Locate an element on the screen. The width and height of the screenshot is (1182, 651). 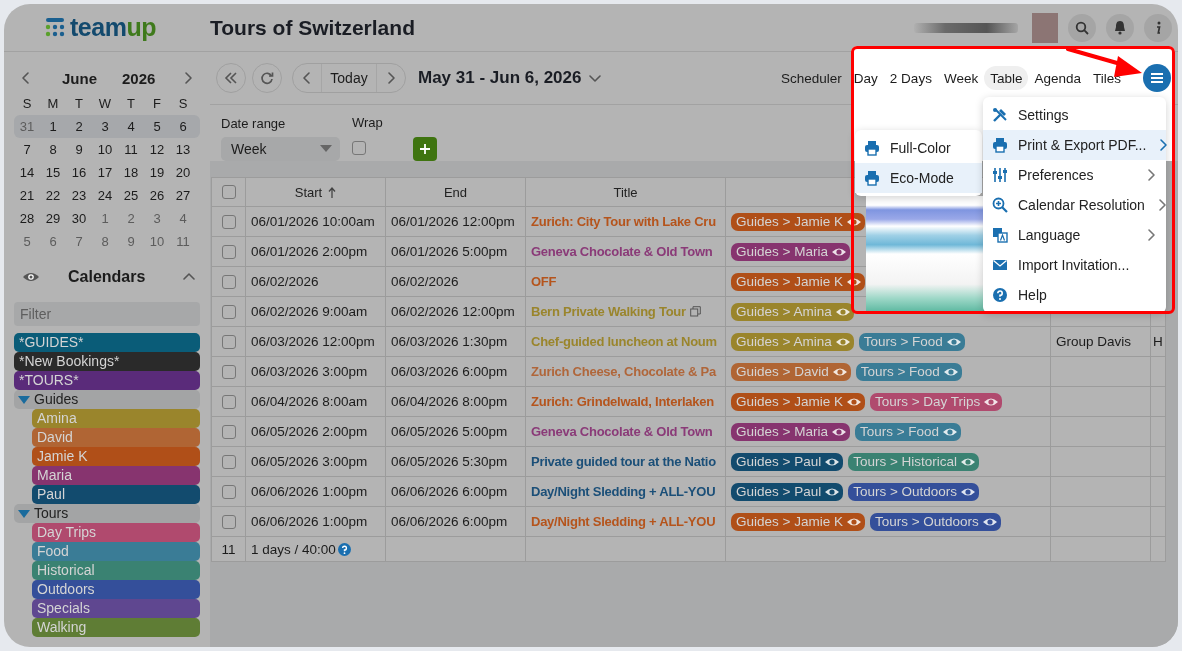
day-cell: 26 is located at coordinates (157, 195).